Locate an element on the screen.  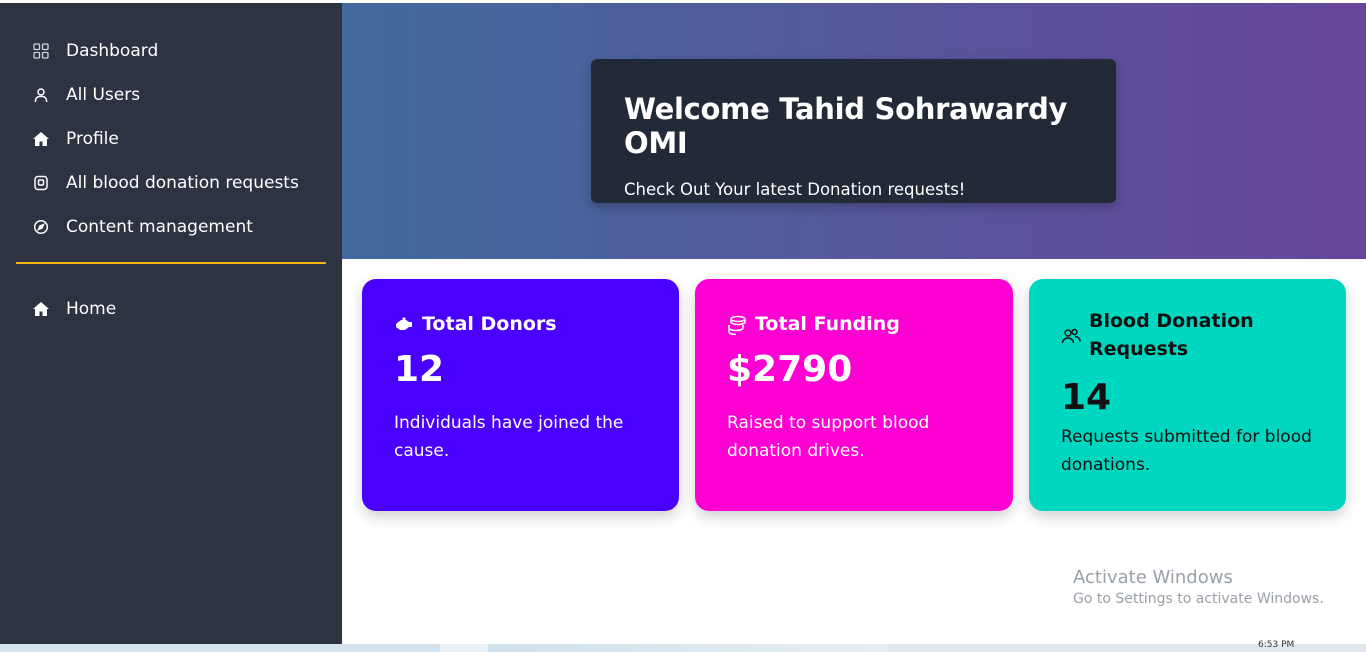
watermark-title: Activate Windows is located at coordinates (1153, 577).